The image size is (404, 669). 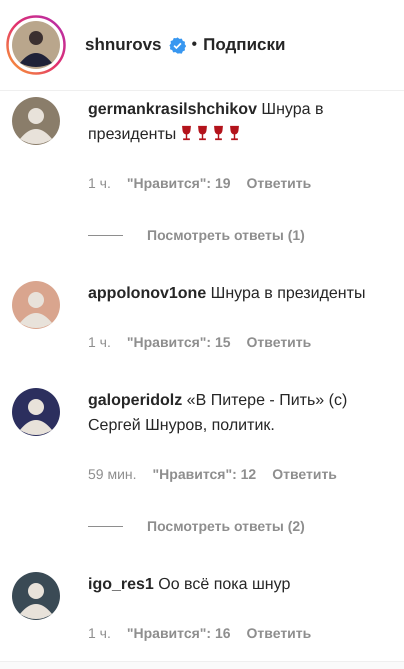 I want to click on comment-time: 59 мин., so click(x=112, y=474).